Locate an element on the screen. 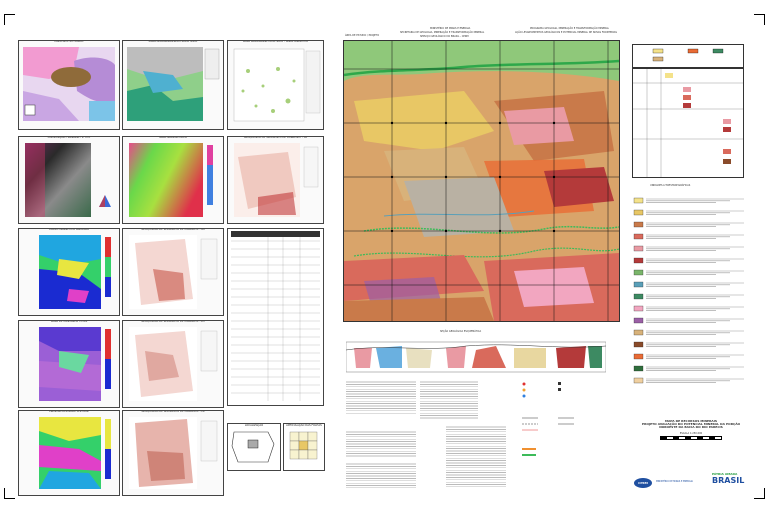  geochem-cu-map is located at coordinates (276, 180).